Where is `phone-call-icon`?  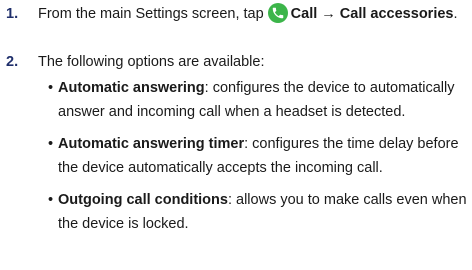
phone-call-icon is located at coordinates (277, 13).